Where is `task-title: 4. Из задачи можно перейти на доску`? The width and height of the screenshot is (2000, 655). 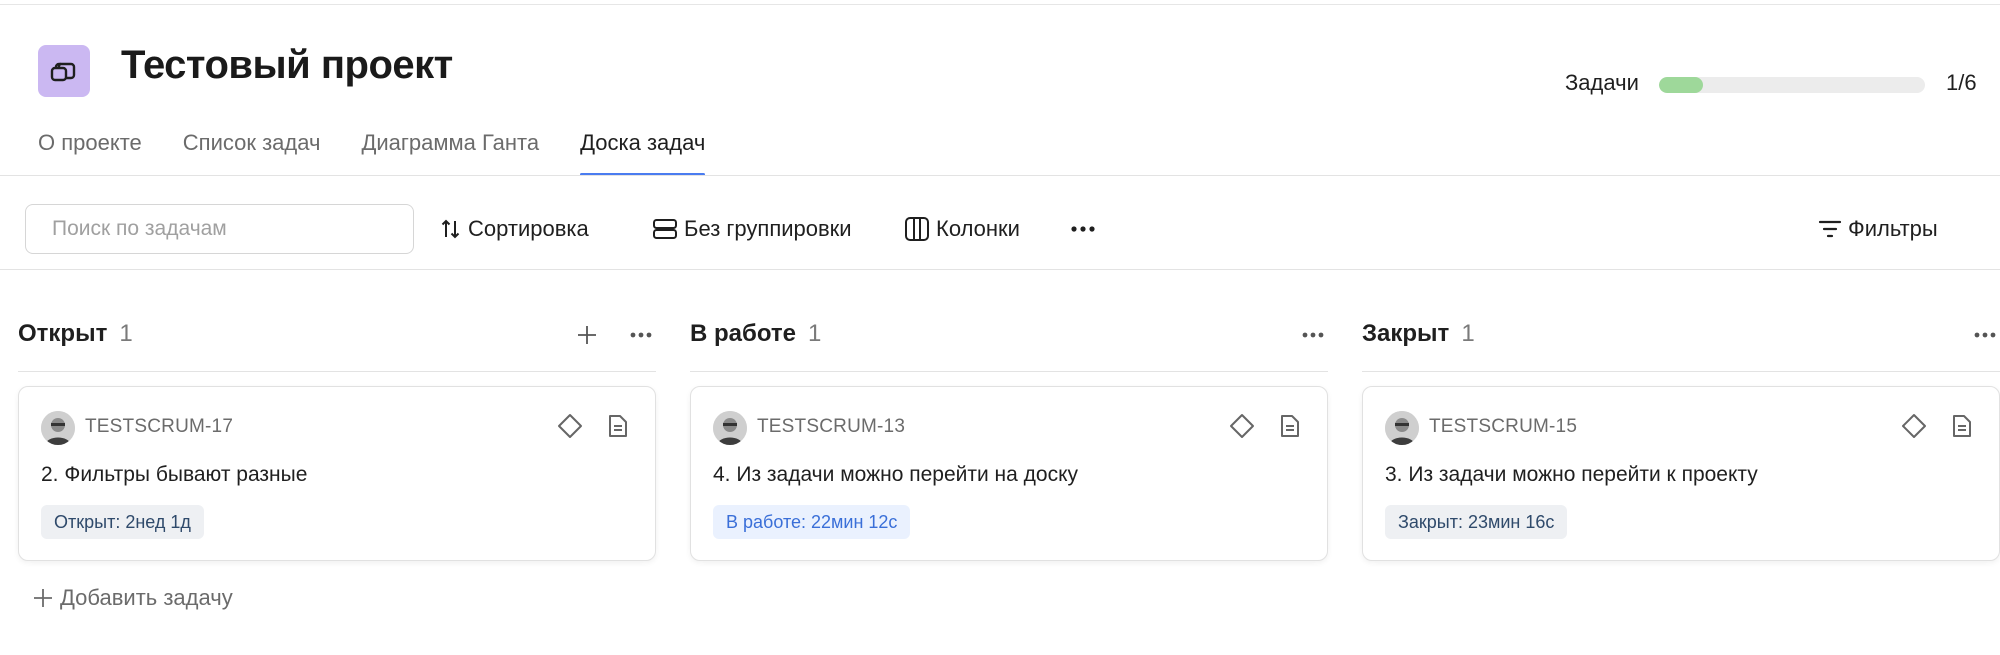 task-title: 4. Из задачи можно перейти на доску is located at coordinates (896, 474).